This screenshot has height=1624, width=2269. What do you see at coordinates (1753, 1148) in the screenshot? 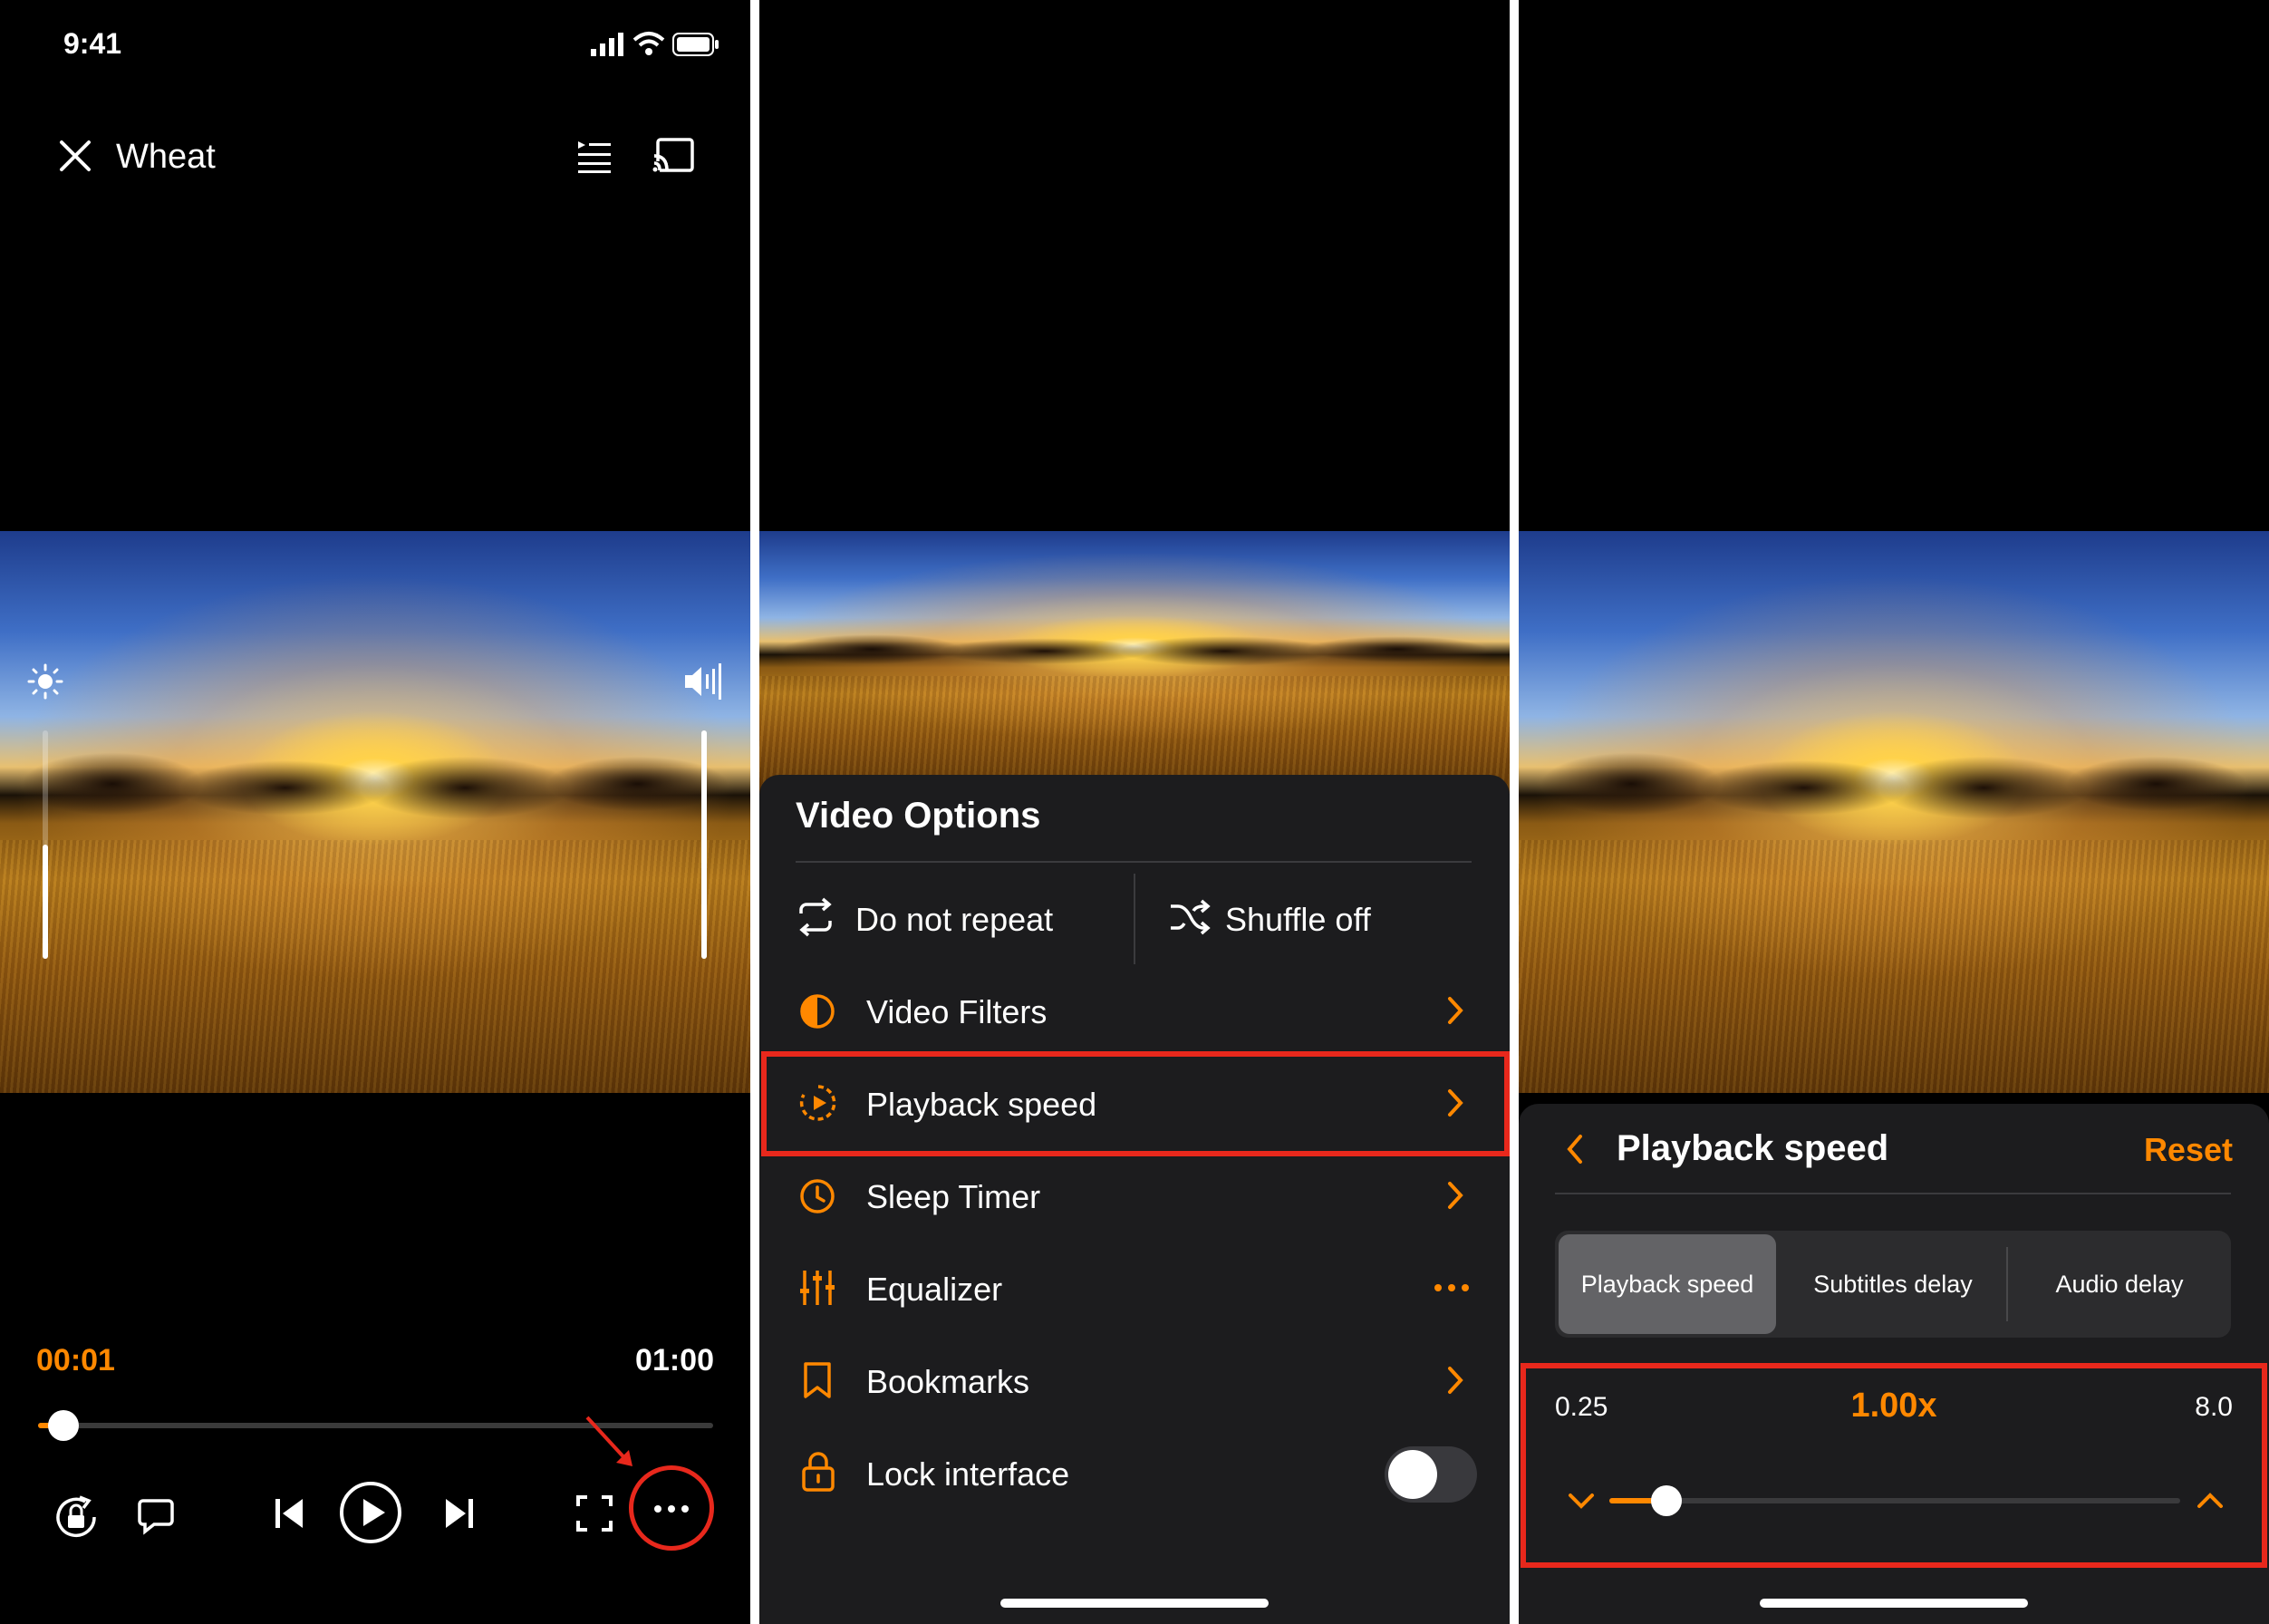
I see `sheet-title: Playback speed` at bounding box center [1753, 1148].